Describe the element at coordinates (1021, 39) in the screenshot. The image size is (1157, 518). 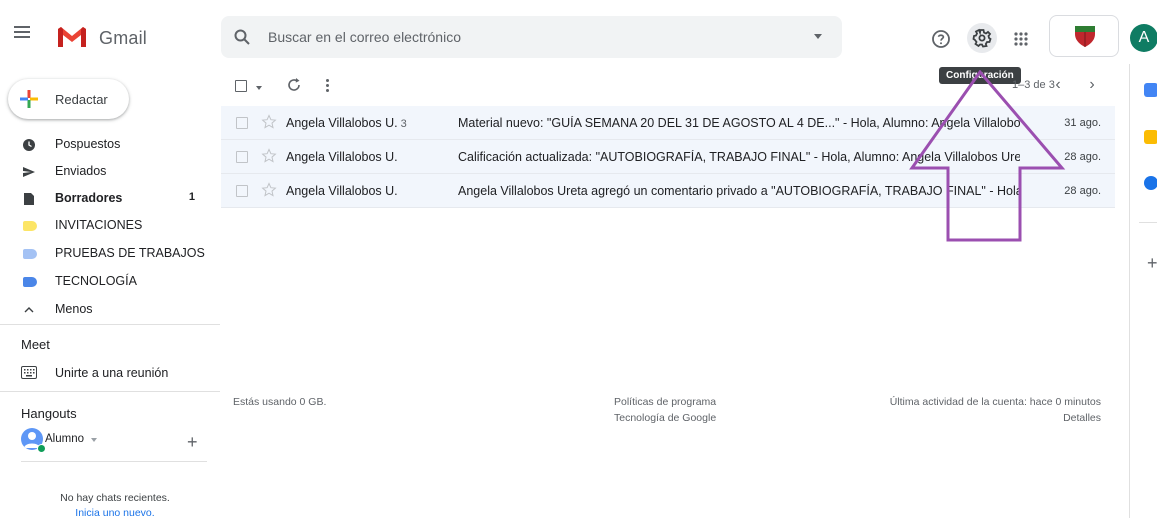
I see `apps-grid-icon` at that location.